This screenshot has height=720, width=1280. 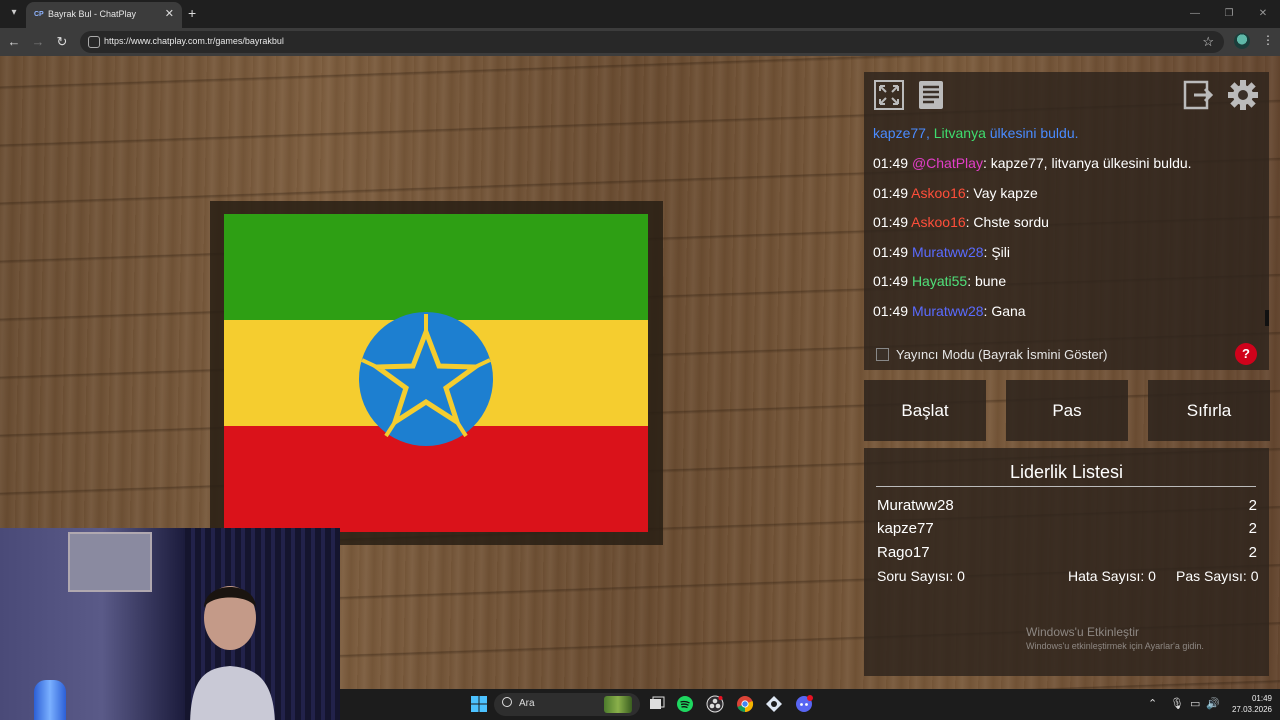 I want to click on restore-icon: ❐, so click(x=1229, y=14).